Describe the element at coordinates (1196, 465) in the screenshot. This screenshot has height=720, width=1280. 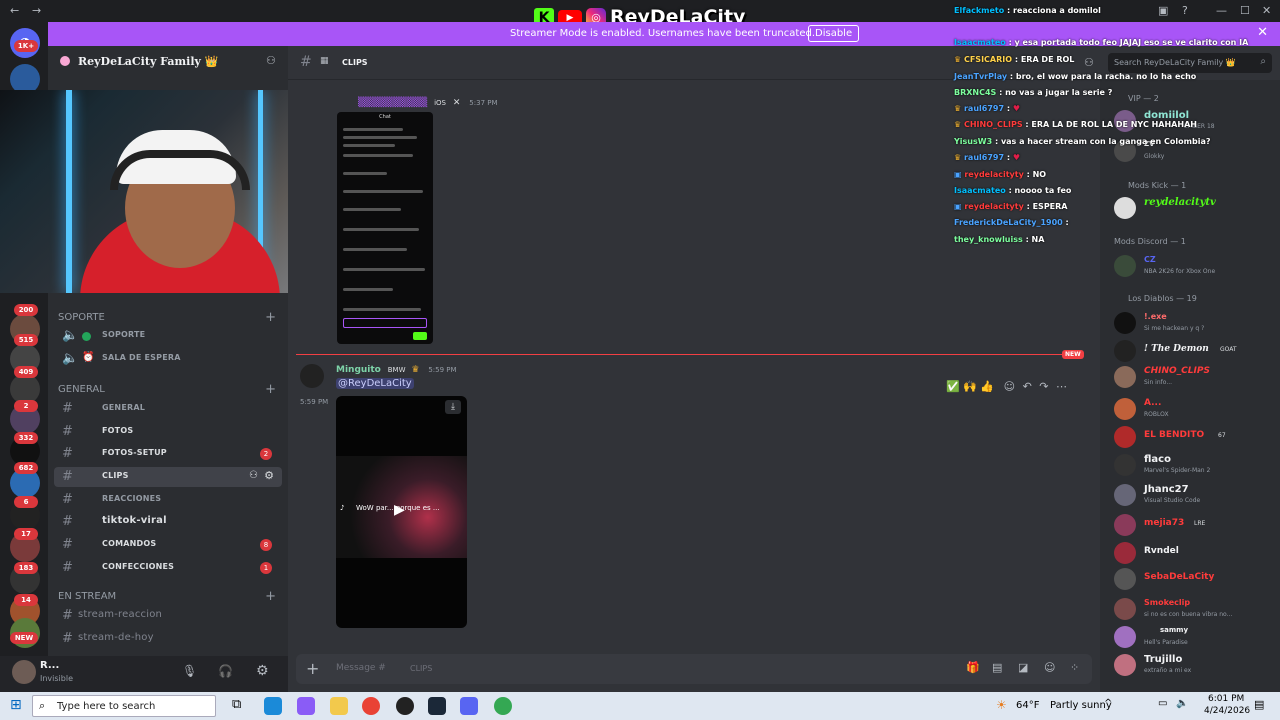
I see `member-item: flaco Marvel's Spider-Man 2` at that location.